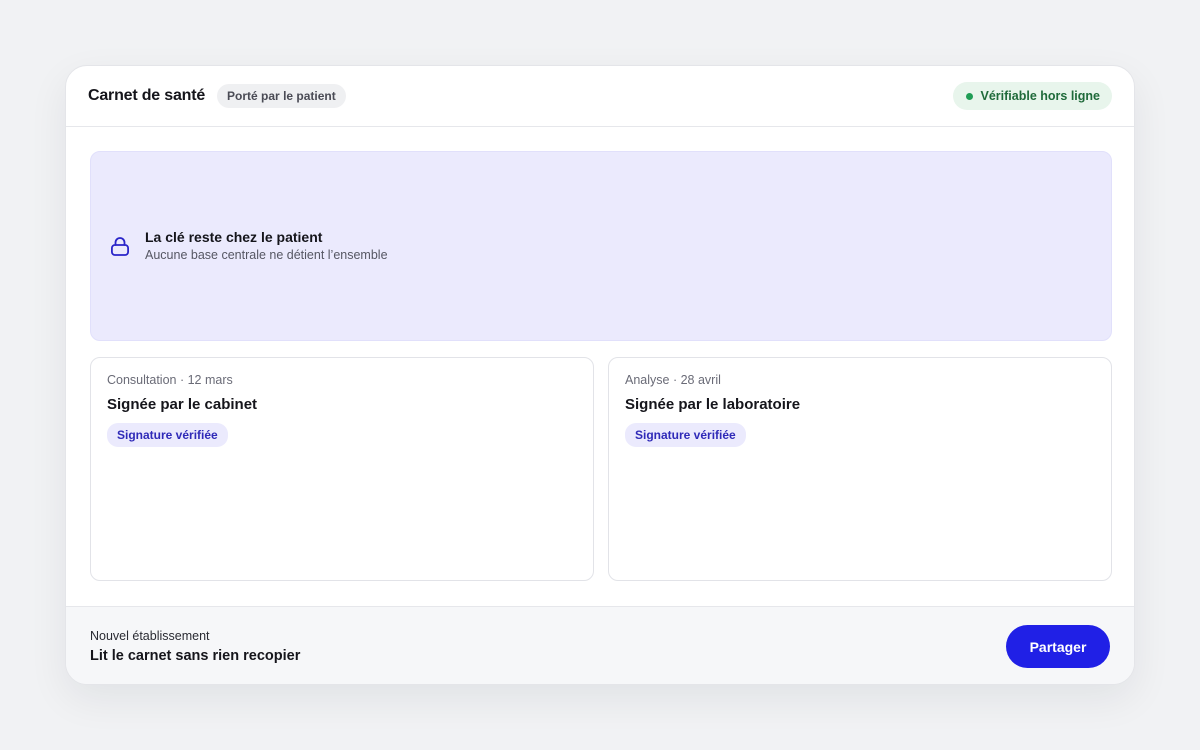 The width and height of the screenshot is (1200, 750). What do you see at coordinates (147, 95) in the screenshot?
I see `page-title: Carnet de santé` at bounding box center [147, 95].